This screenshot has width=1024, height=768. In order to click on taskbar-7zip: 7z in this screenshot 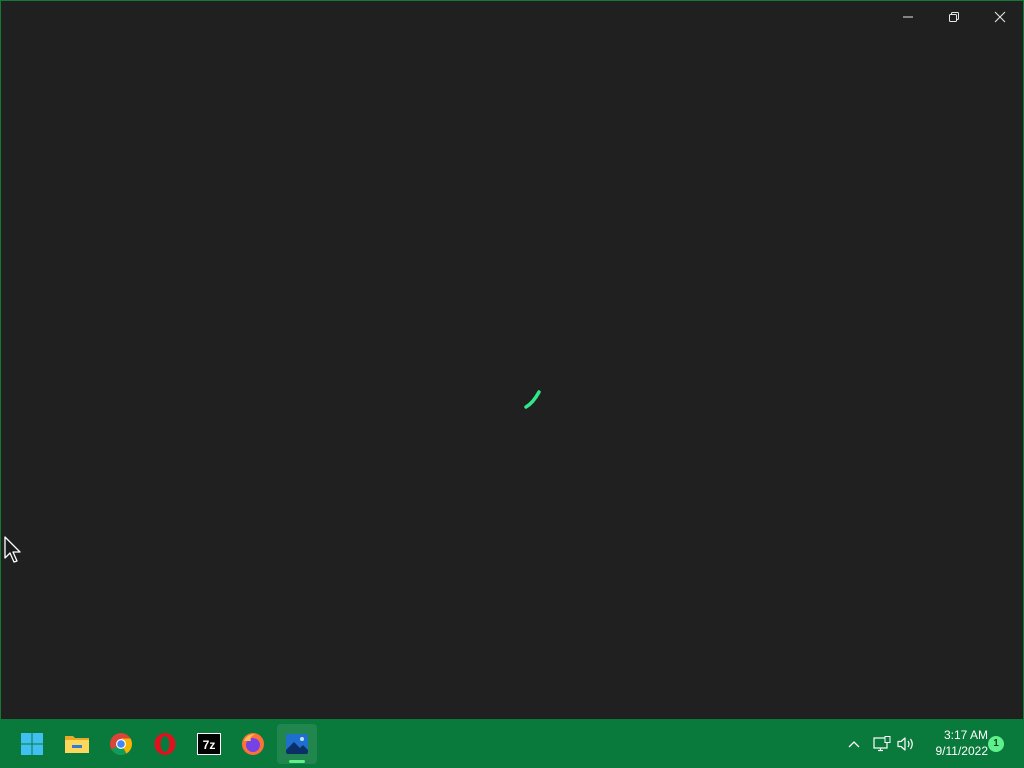, I will do `click(209, 744)`.